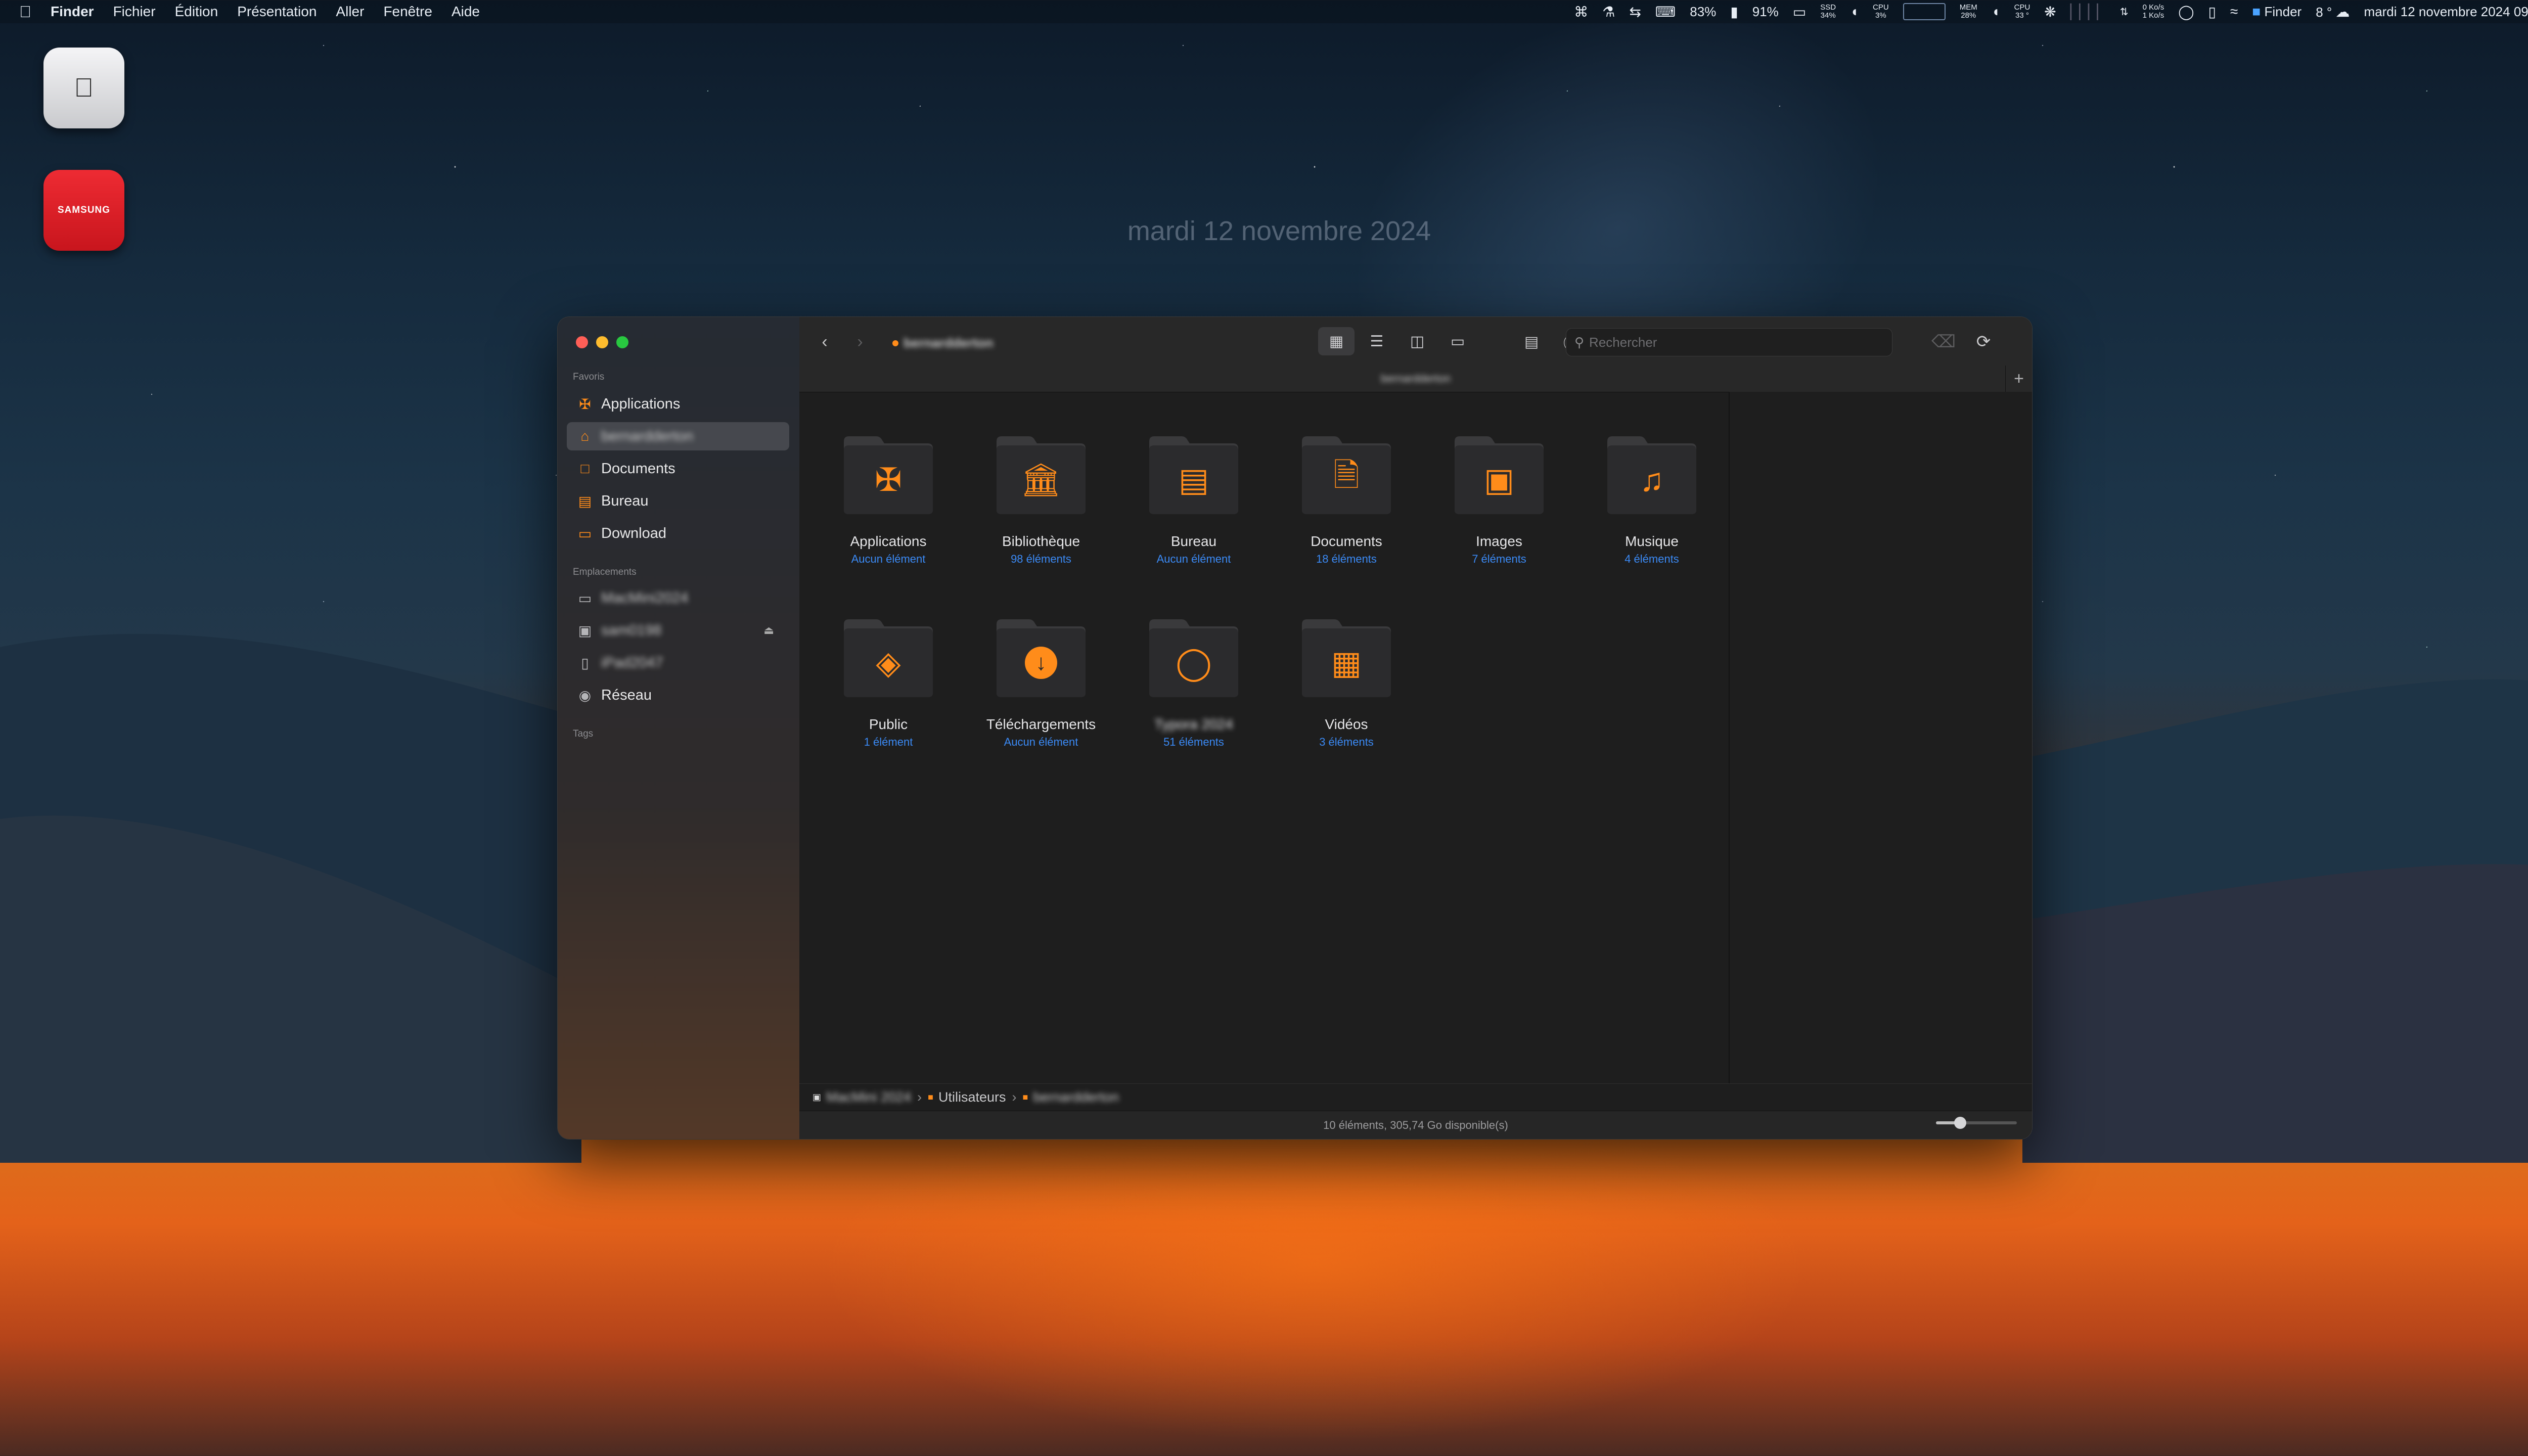 The height and width of the screenshot is (1456, 2528). What do you see at coordinates (678, 598) in the screenshot?
I see `sidebar-item-mac: ▭ MacMini2024` at bounding box center [678, 598].